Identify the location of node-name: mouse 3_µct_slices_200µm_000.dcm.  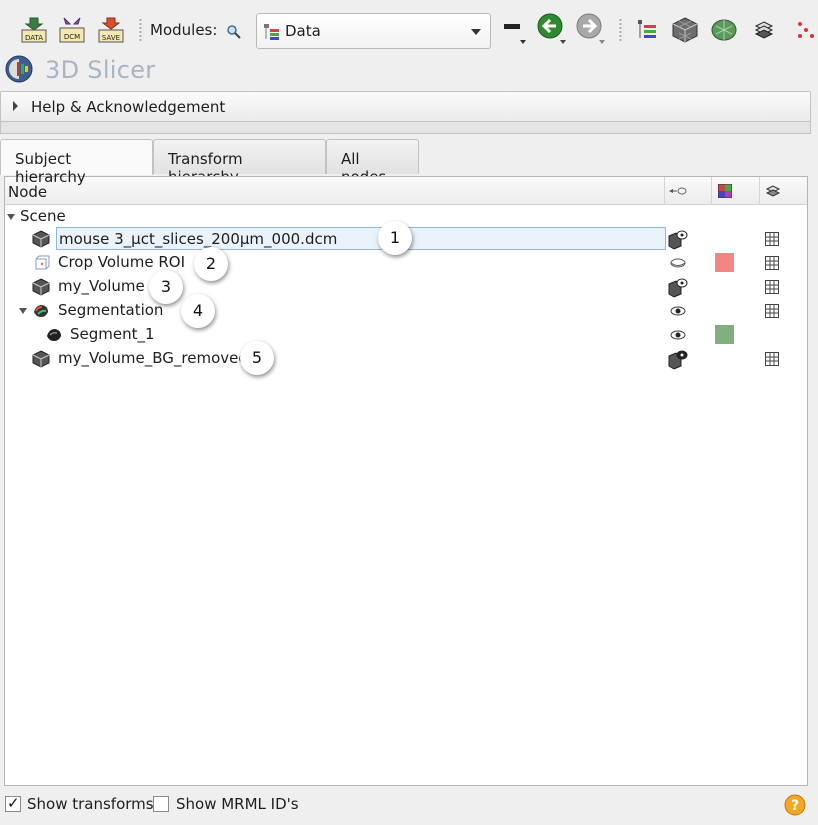
(361, 238).